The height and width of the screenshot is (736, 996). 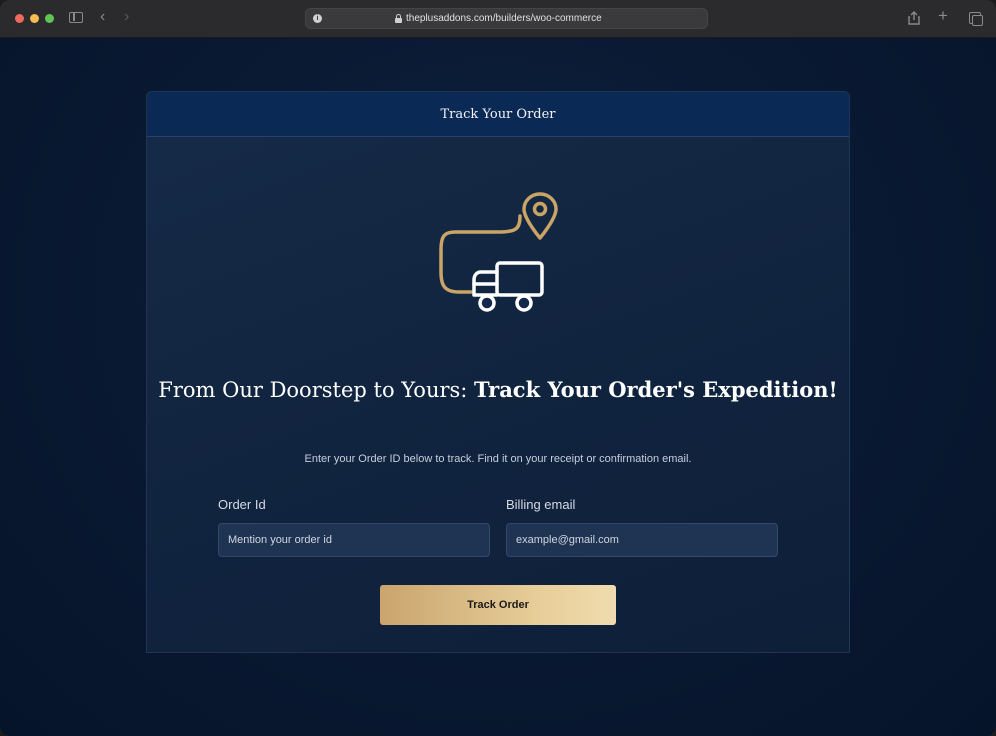 What do you see at coordinates (102, 17) in the screenshot?
I see `back-icon: ‹` at bounding box center [102, 17].